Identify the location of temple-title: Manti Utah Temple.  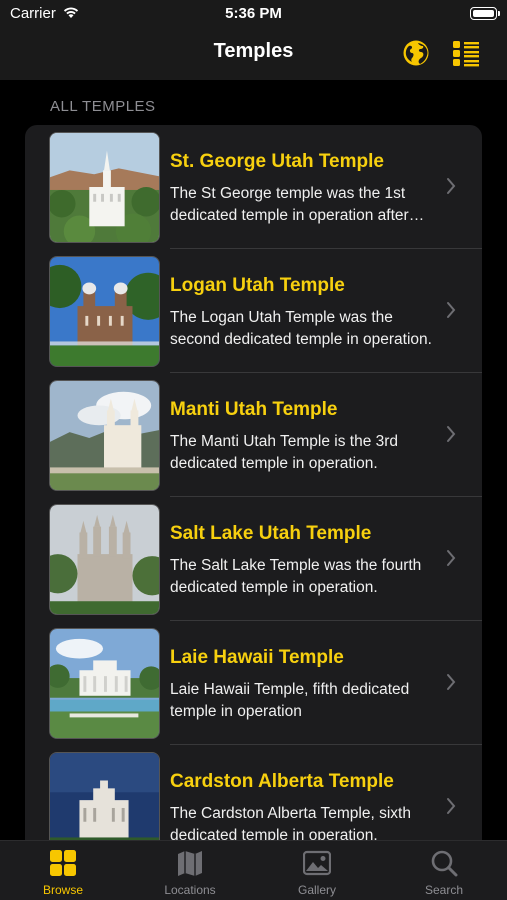
(254, 409).